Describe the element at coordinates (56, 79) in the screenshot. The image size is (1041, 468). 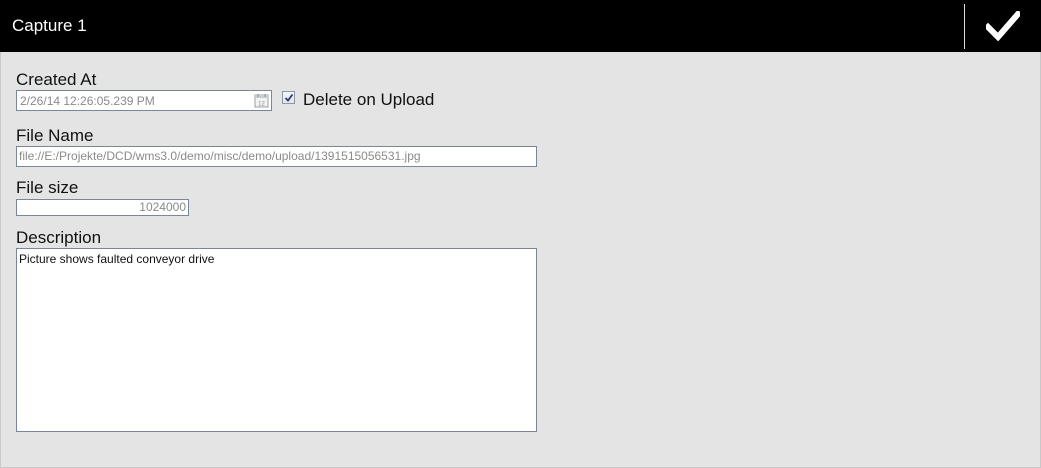
I see `created-at-label: Created At` at that location.